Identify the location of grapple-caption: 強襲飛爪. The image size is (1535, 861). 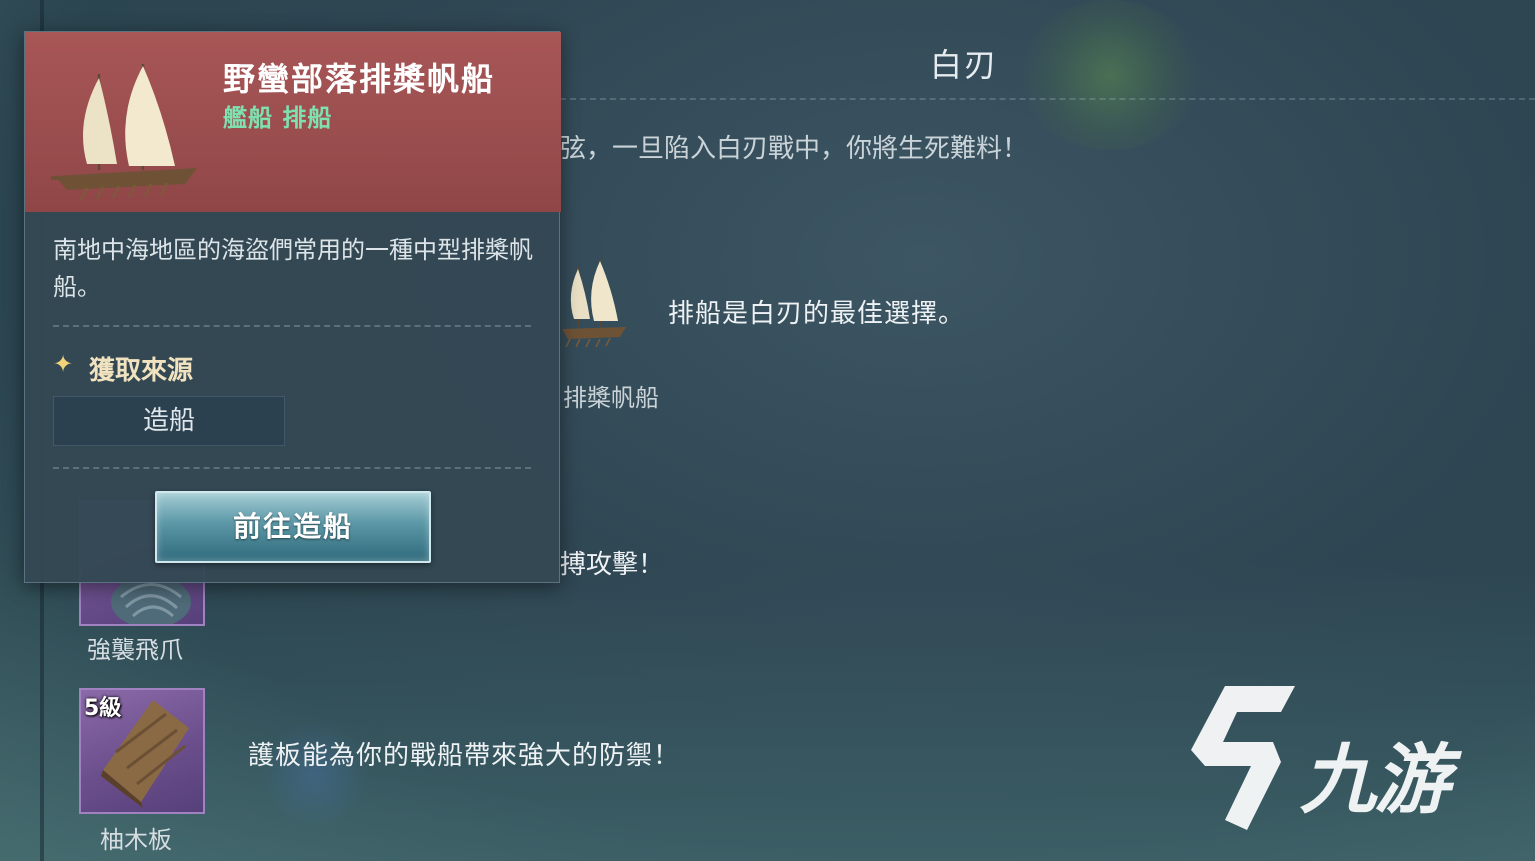
(135, 650).